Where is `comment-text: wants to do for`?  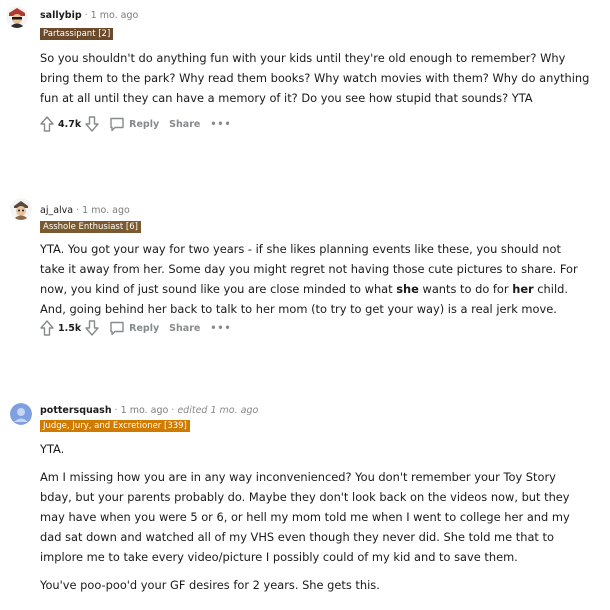
comment-text: wants to do for is located at coordinates (465, 289).